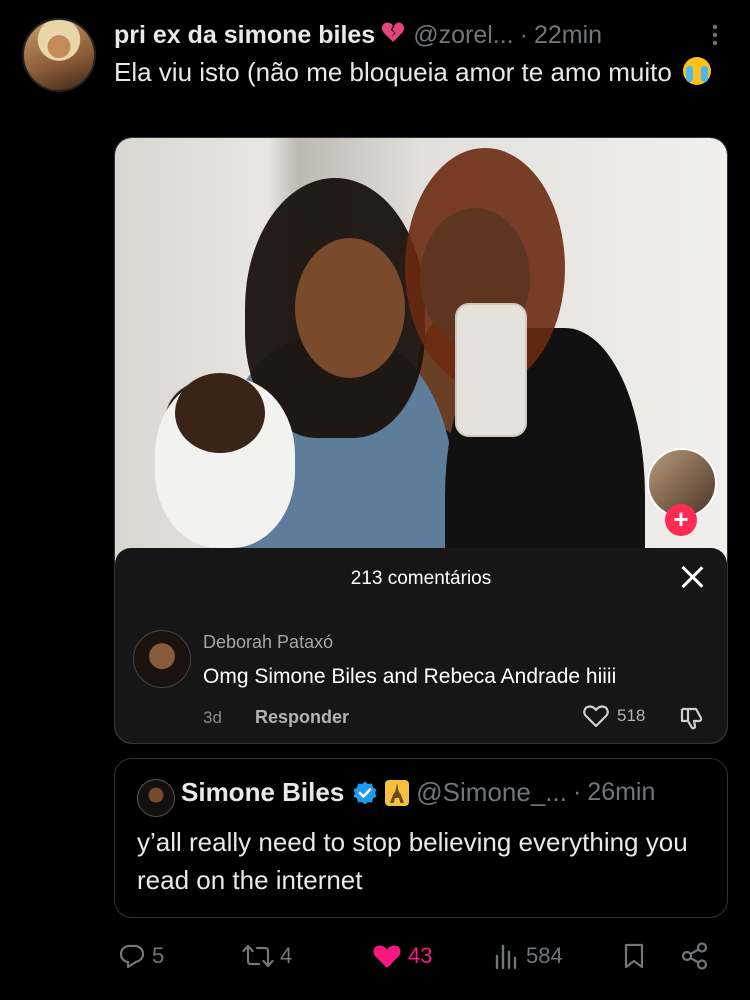  What do you see at coordinates (162, 659) in the screenshot?
I see `commenter-avatar` at bounding box center [162, 659].